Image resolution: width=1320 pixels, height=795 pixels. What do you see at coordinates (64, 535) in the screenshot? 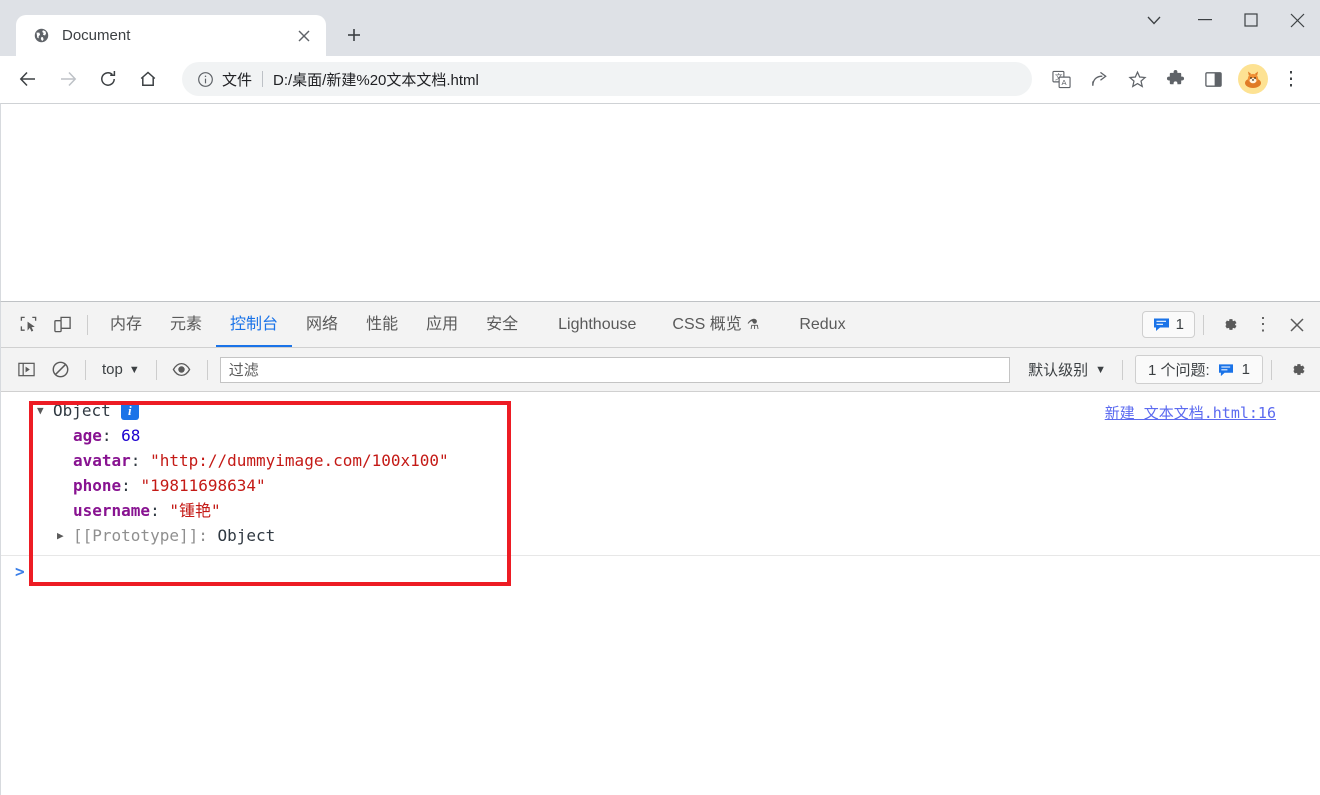
I see `disclosure-triangle-closed-icon: ▶` at bounding box center [64, 535].